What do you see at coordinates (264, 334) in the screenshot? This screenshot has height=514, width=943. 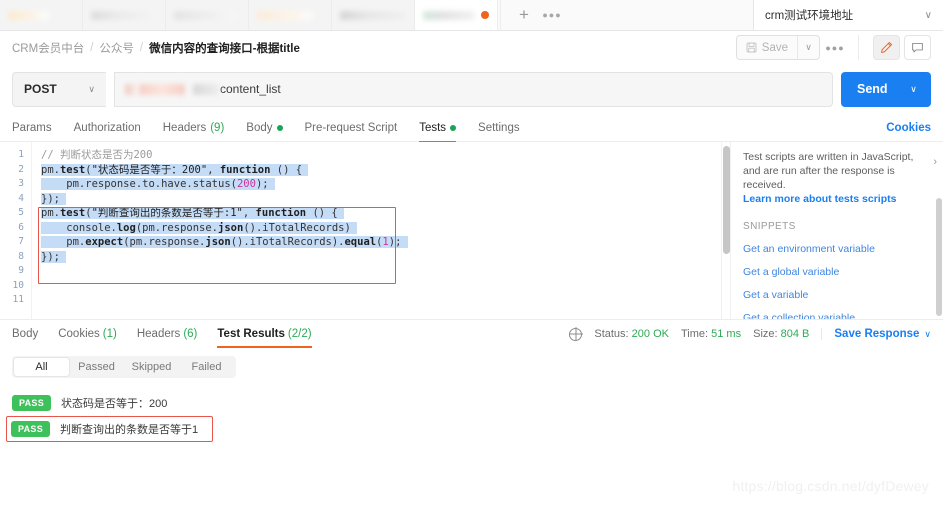 I see `response-tab-test-results: Test Results (2/2)` at bounding box center [264, 334].